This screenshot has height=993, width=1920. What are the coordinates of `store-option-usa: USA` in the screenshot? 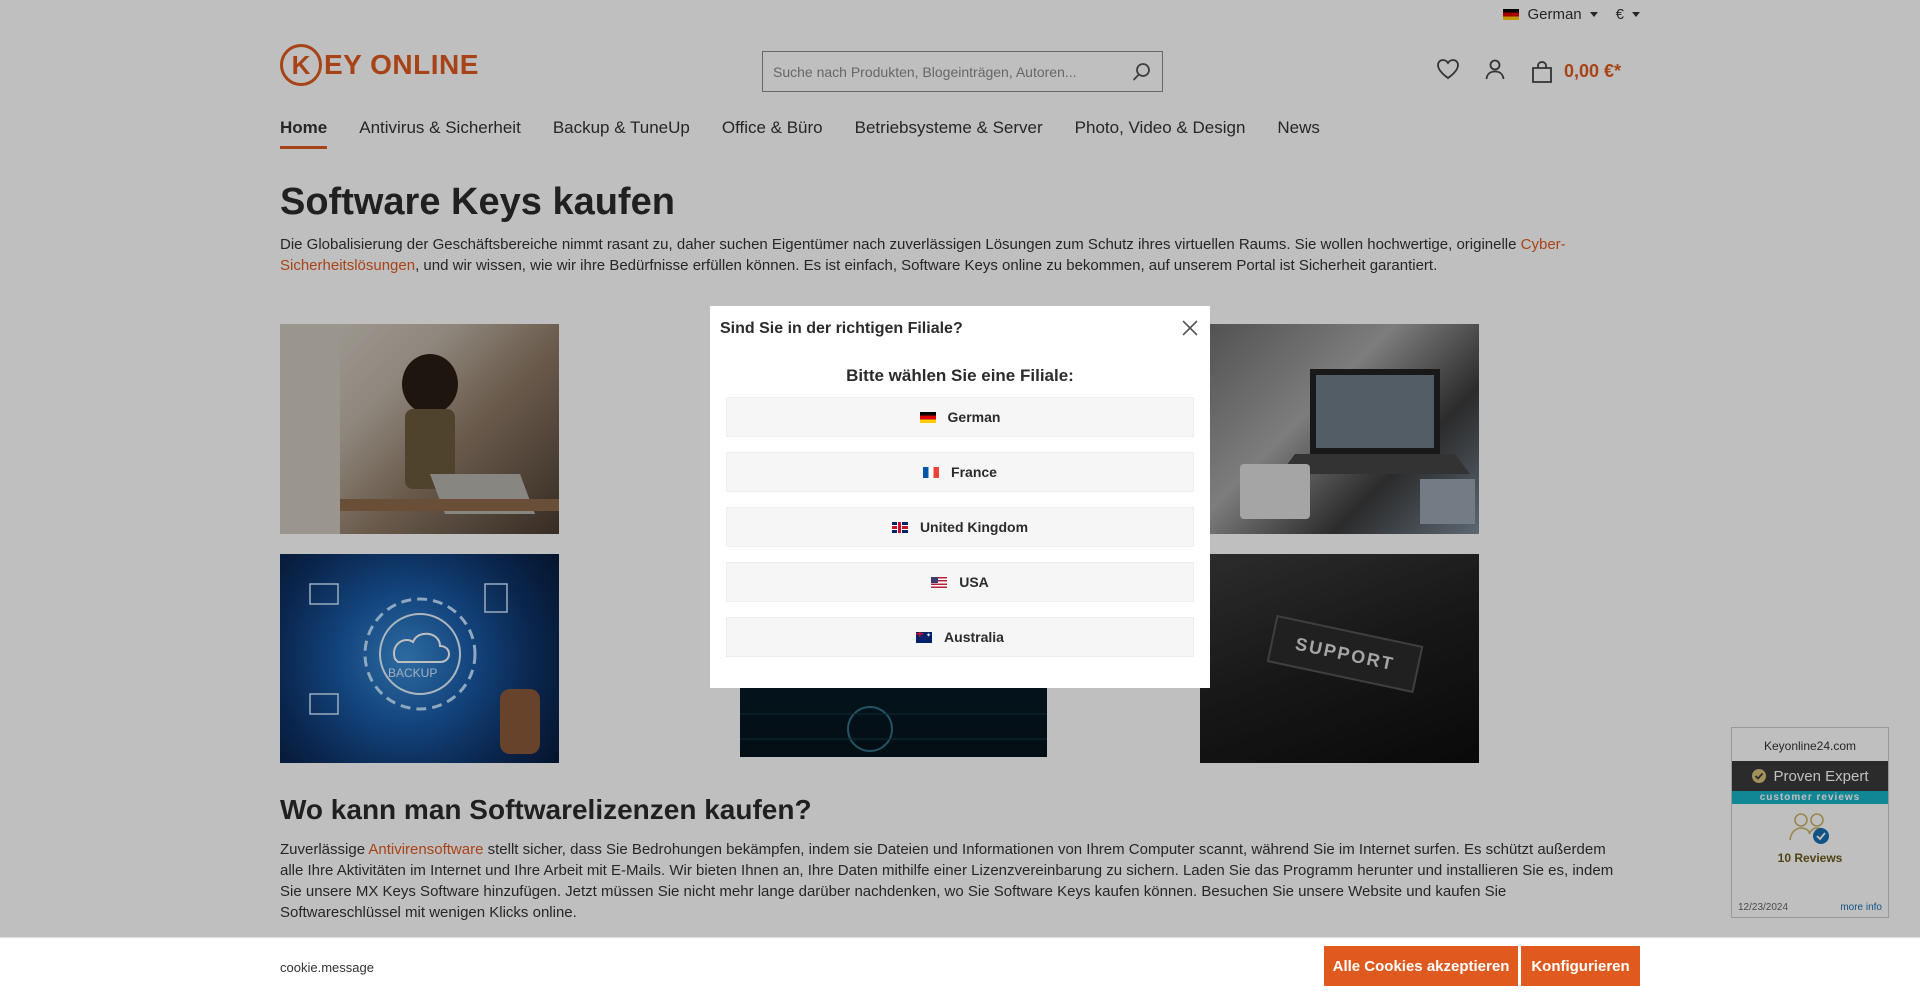 It's located at (960, 582).